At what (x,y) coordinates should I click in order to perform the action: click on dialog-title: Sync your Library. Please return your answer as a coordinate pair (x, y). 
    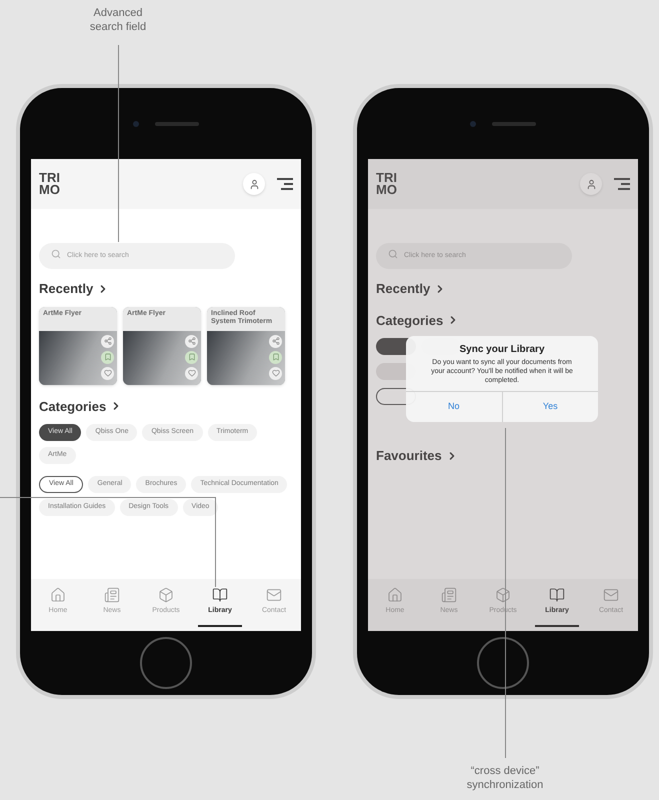
    Looking at the image, I should click on (502, 350).